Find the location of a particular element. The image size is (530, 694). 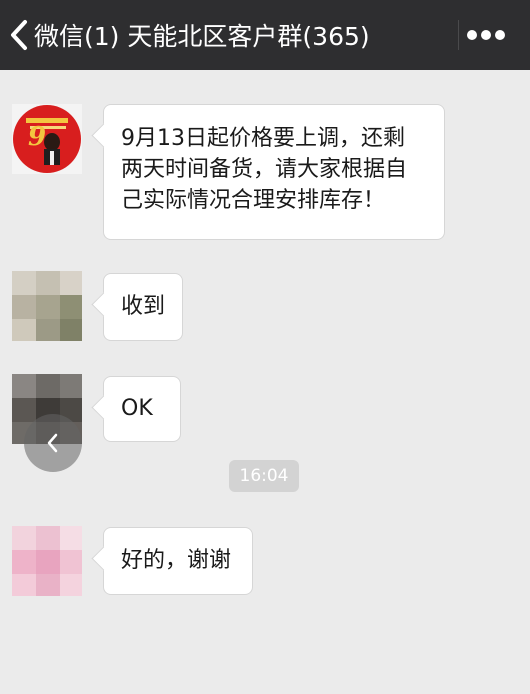

more-options-button is located at coordinates (486, 35).